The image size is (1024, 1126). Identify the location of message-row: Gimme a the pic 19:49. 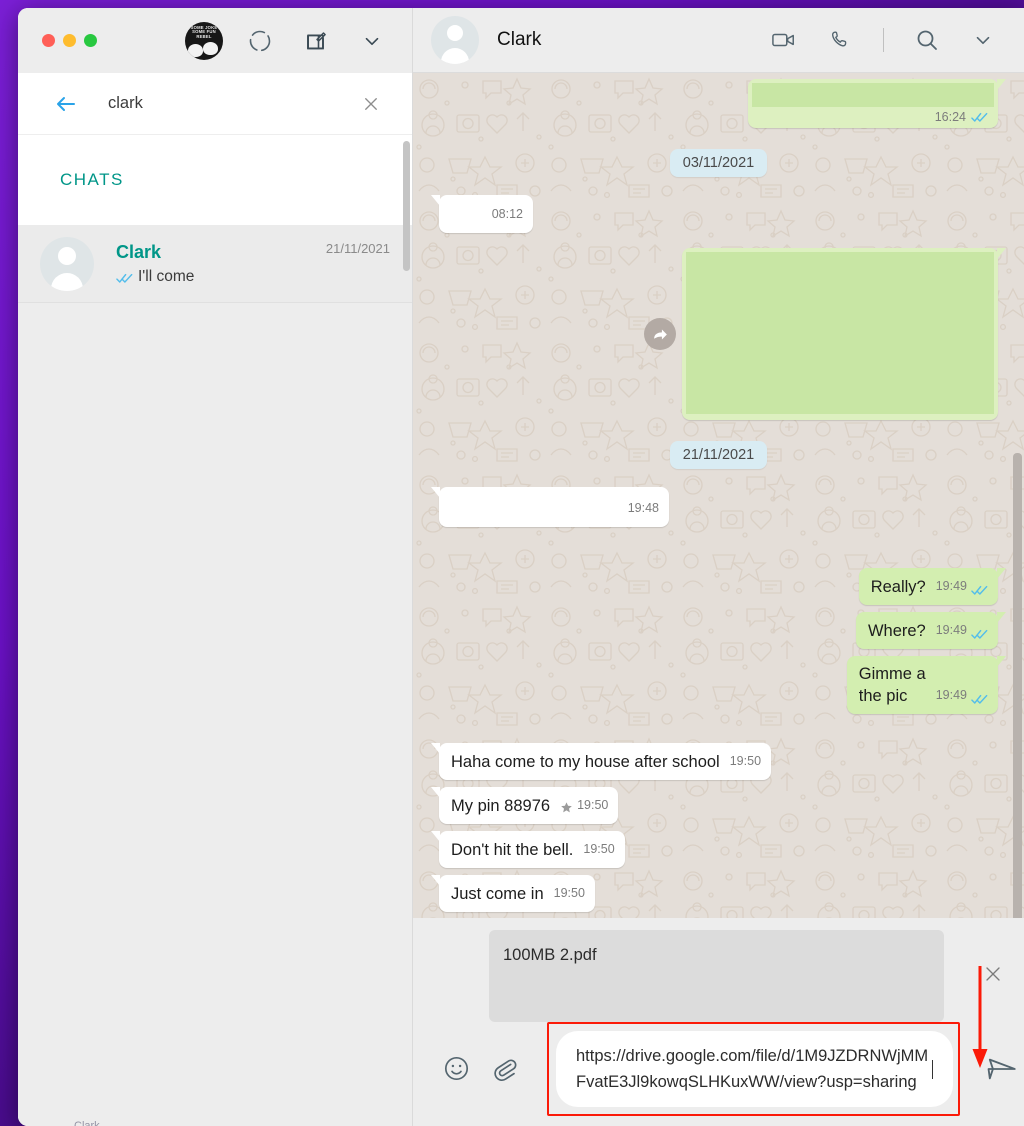
(723, 685).